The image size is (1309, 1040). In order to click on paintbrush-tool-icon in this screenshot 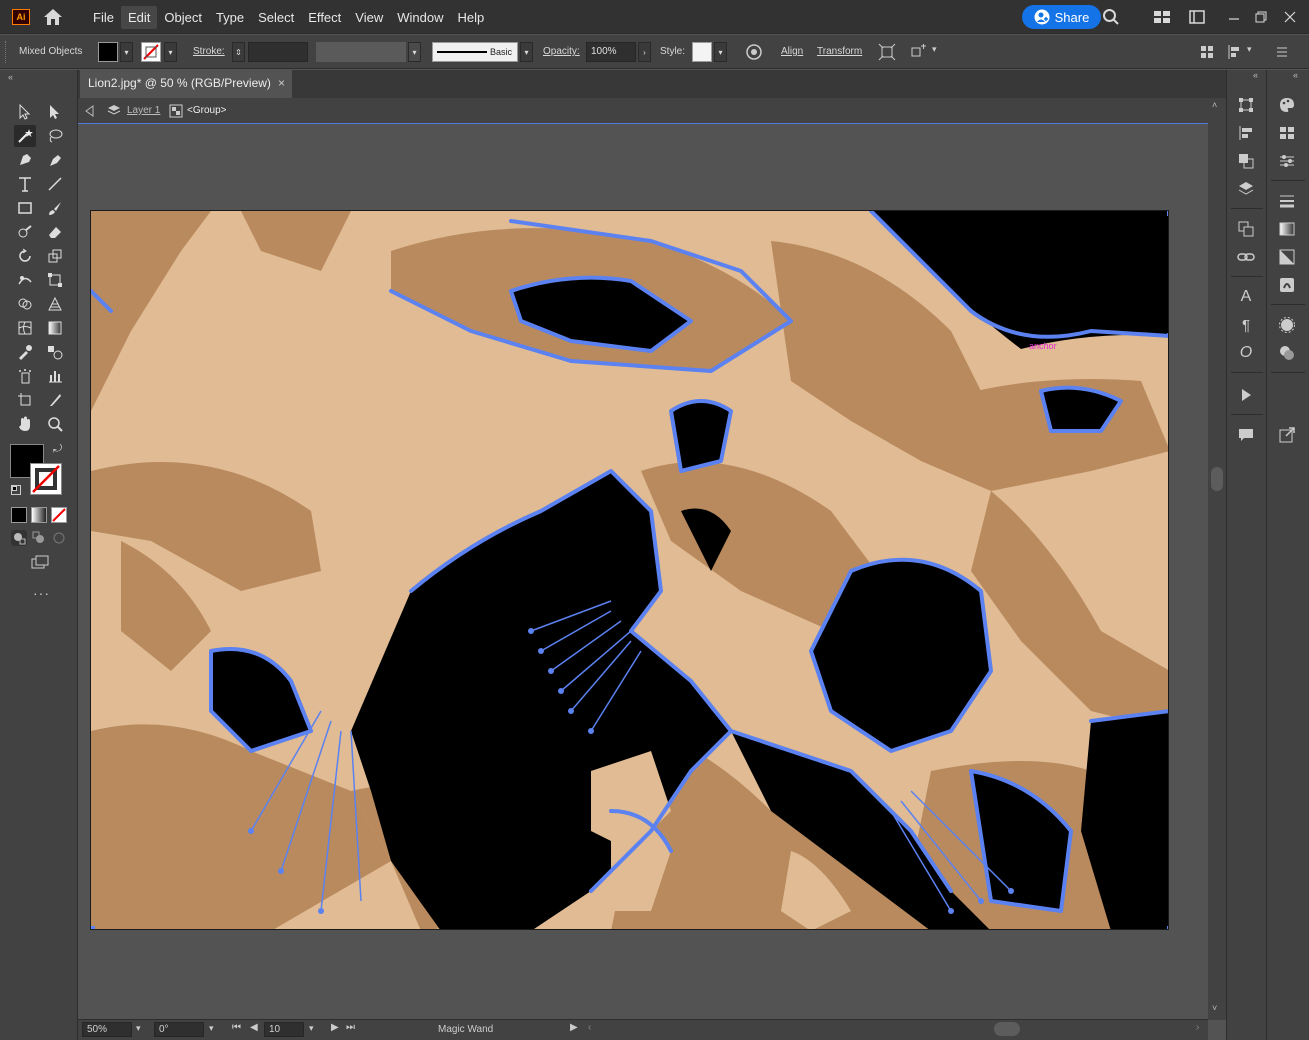, I will do `click(55, 208)`.